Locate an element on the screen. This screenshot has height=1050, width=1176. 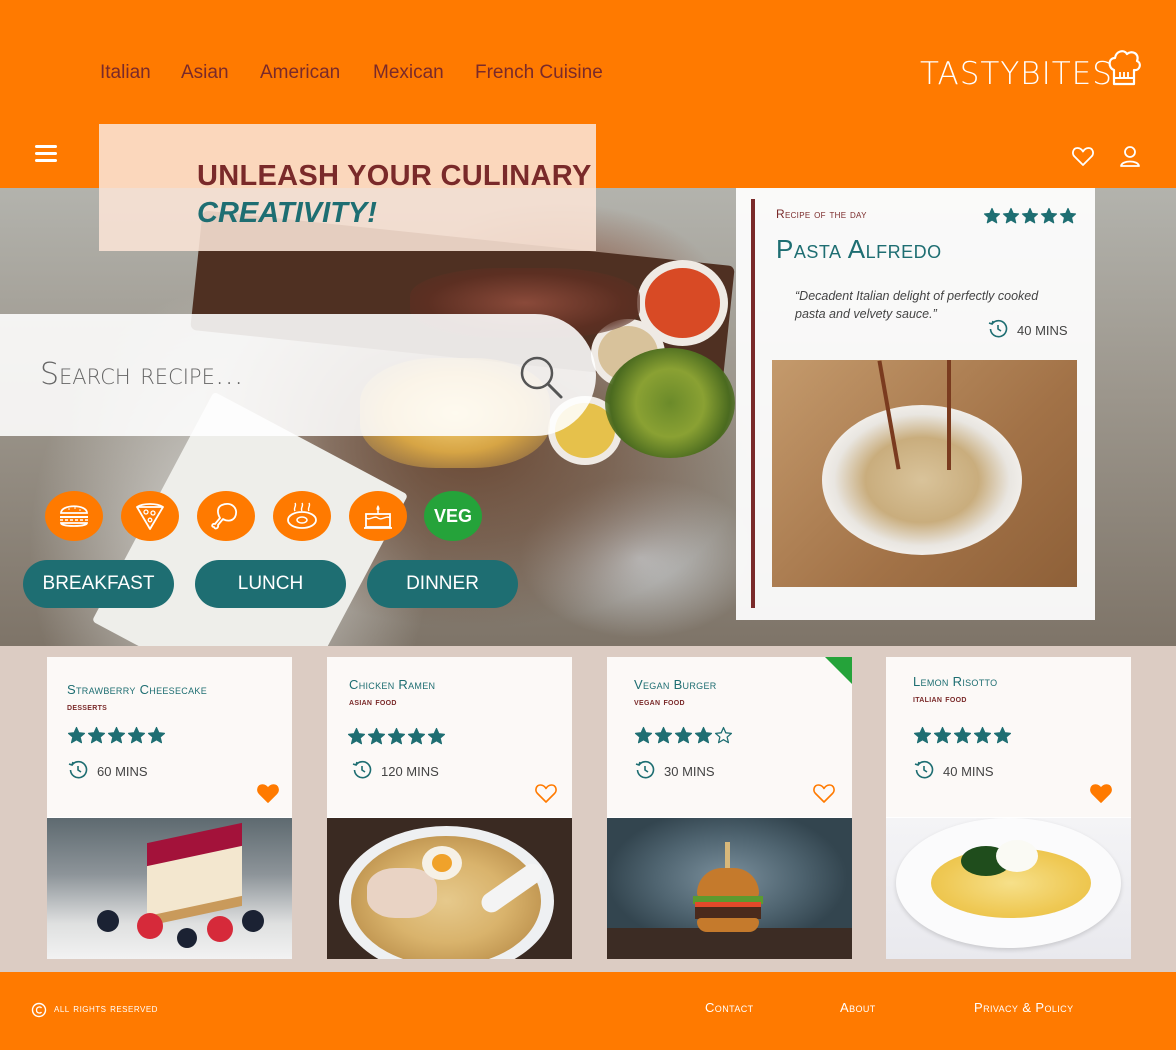
search-icon is located at coordinates (541, 377).